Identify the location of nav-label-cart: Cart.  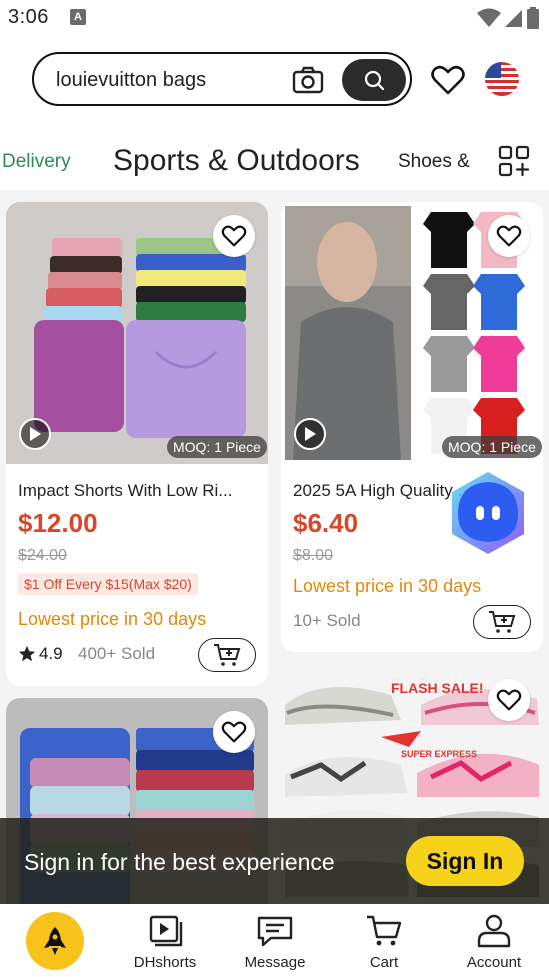
(384, 962).